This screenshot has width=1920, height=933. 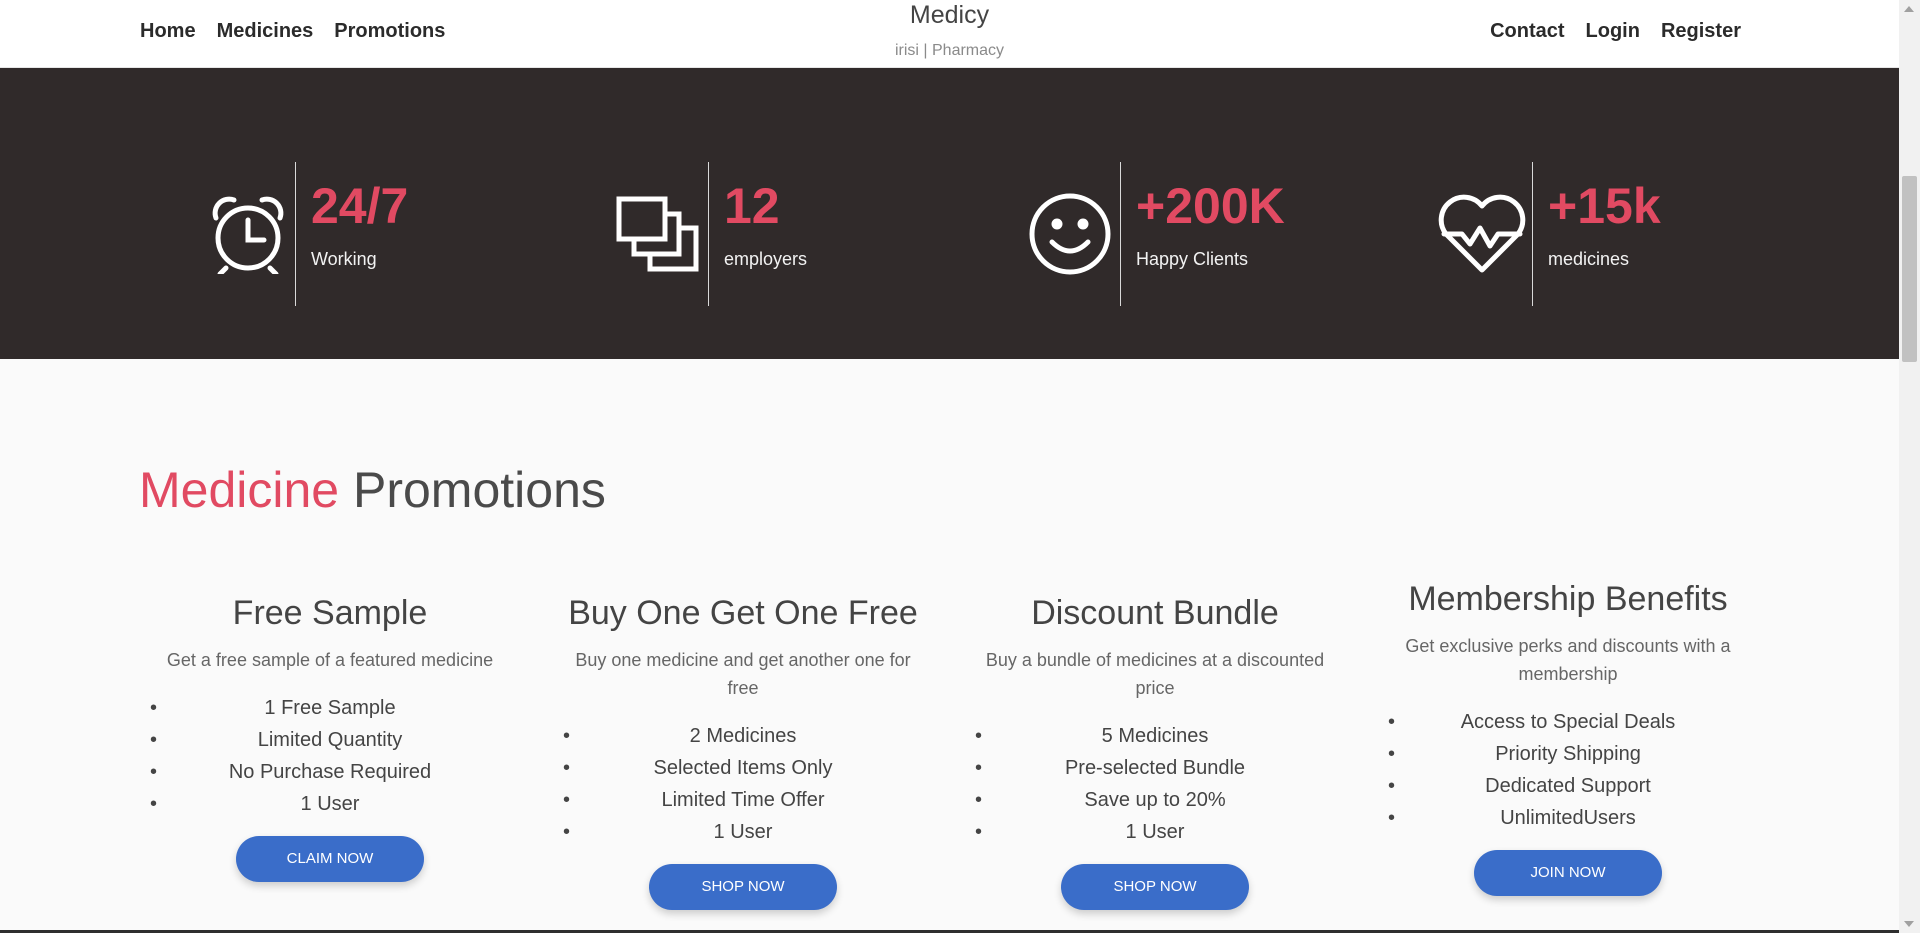 I want to click on stat-body: 12 employers, so click(x=765, y=224).